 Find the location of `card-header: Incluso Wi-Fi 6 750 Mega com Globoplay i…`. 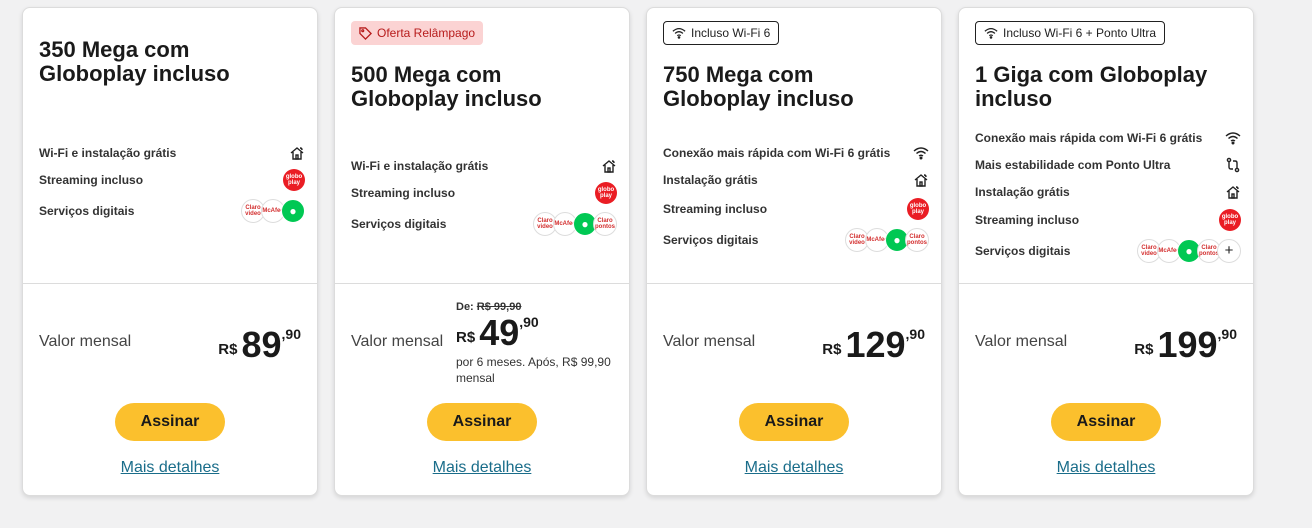

card-header: Incluso Wi-Fi 6 750 Mega com Globoplay i… is located at coordinates (794, 146).